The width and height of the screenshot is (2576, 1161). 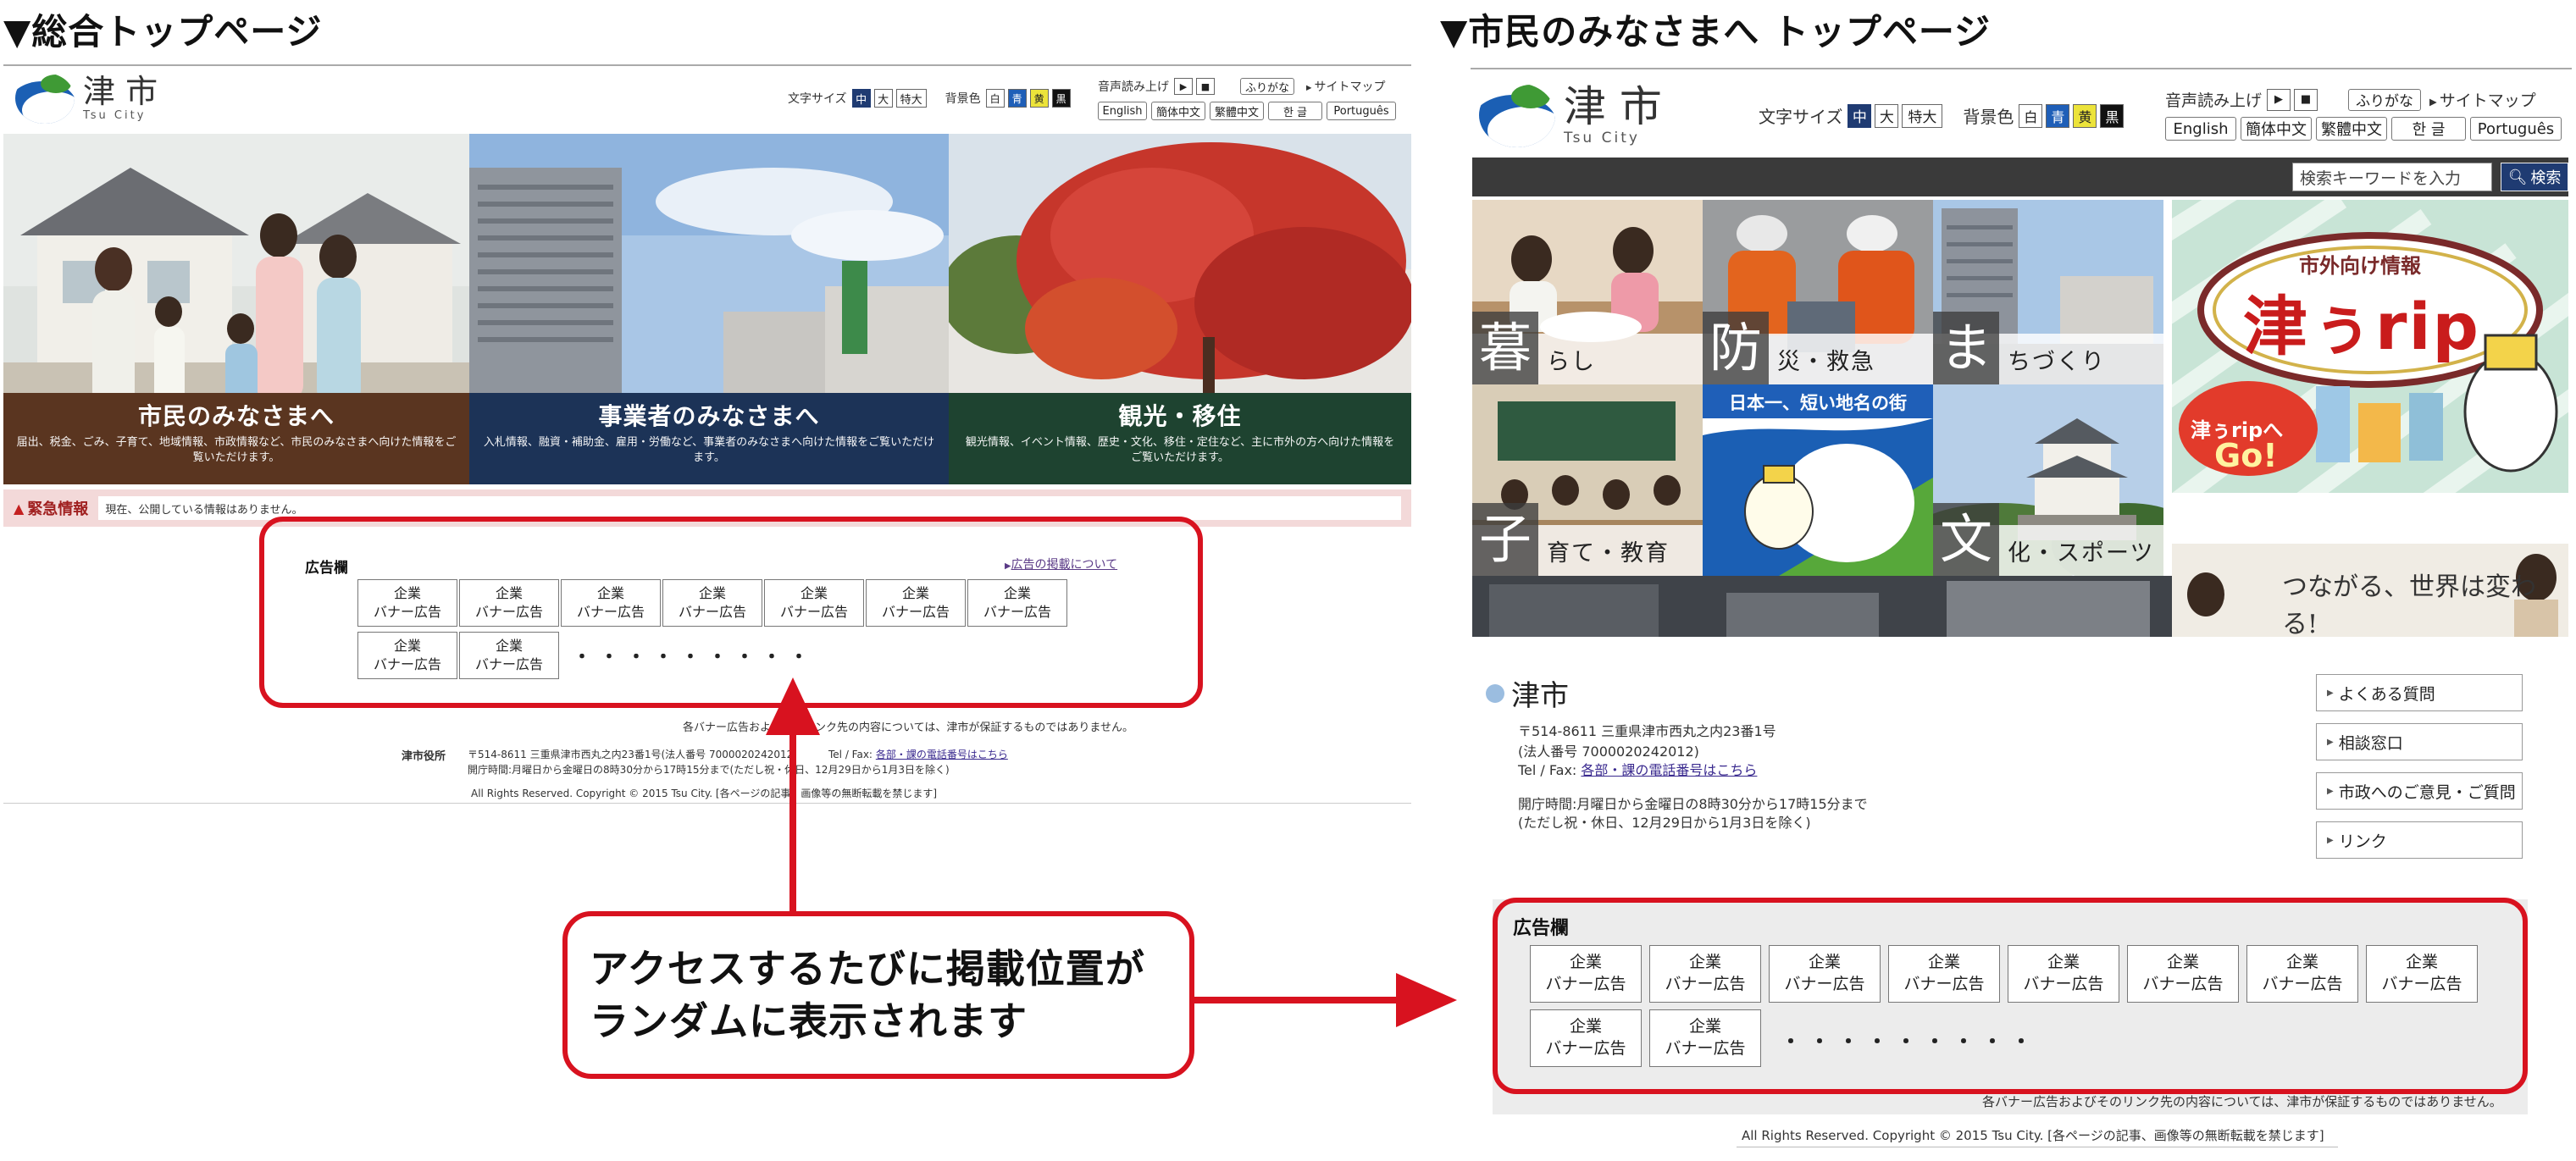 I want to click on right-toolbar-speech: 音声読み上げ ▶ ■ ふりがな サイトマップ, so click(x=2350, y=99).